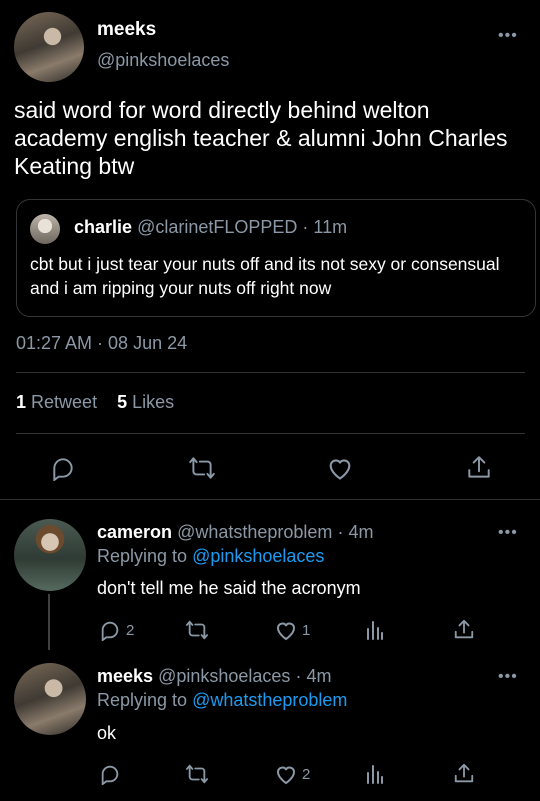 The width and height of the screenshot is (540, 801). Describe the element at coordinates (130, 630) in the screenshot. I see `reply-count: 2` at that location.